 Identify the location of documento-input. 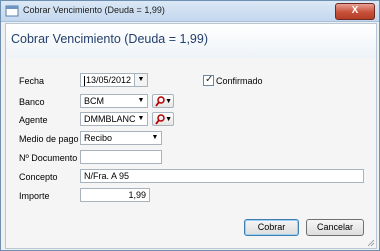
(121, 157).